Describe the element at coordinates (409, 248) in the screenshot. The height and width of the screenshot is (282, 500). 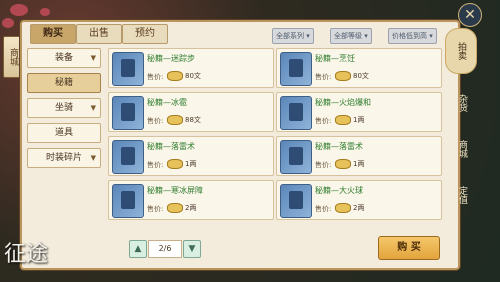
I see `buy-button: 购 买` at that location.